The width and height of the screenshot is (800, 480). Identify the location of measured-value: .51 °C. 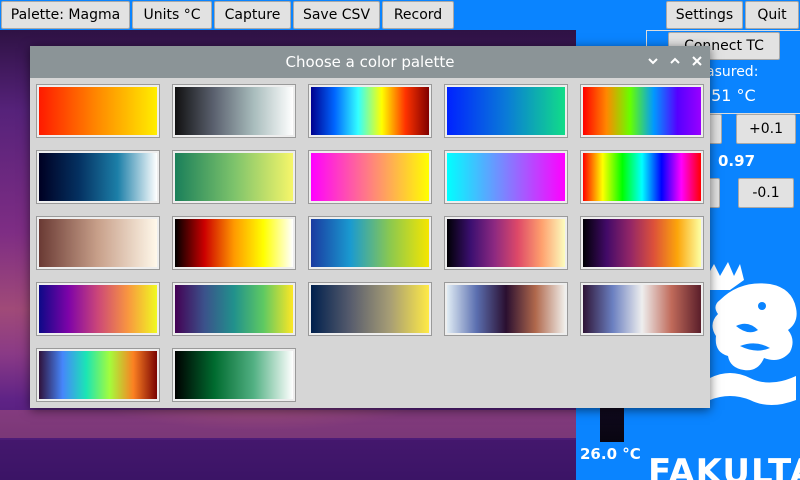
(731, 95).